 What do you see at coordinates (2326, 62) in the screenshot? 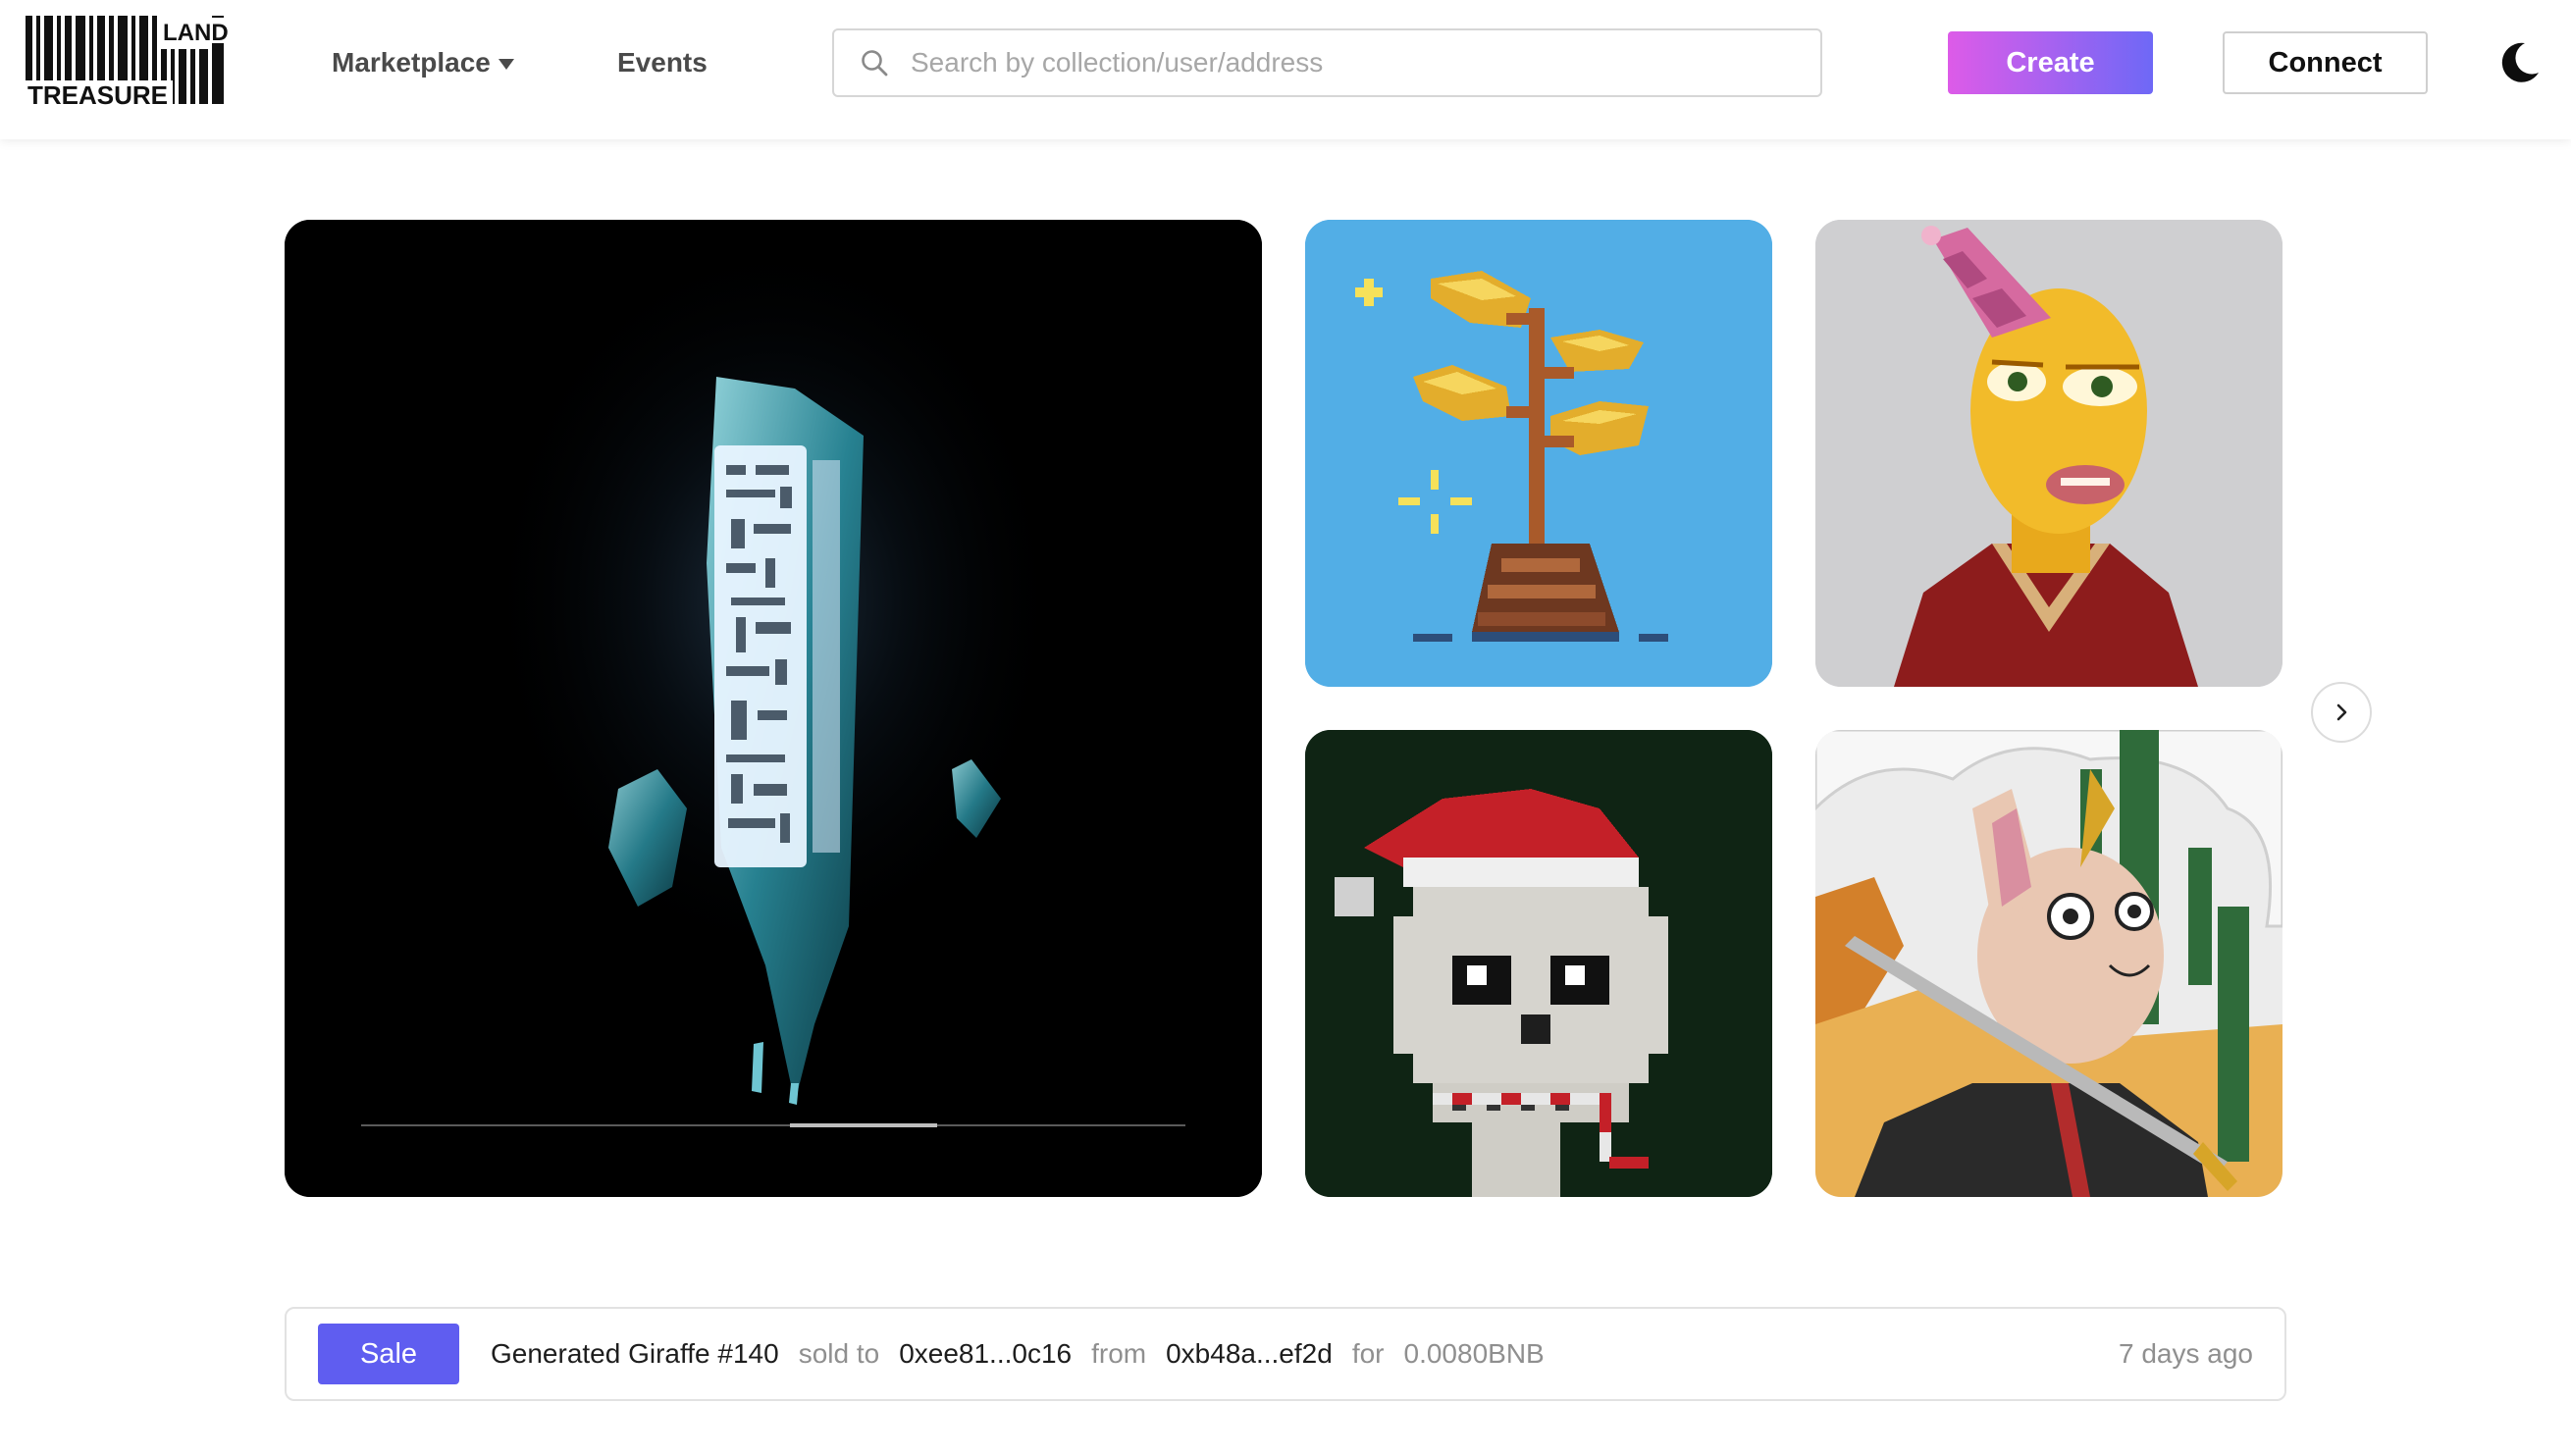
I see `connect-wallet-button: Connect` at bounding box center [2326, 62].